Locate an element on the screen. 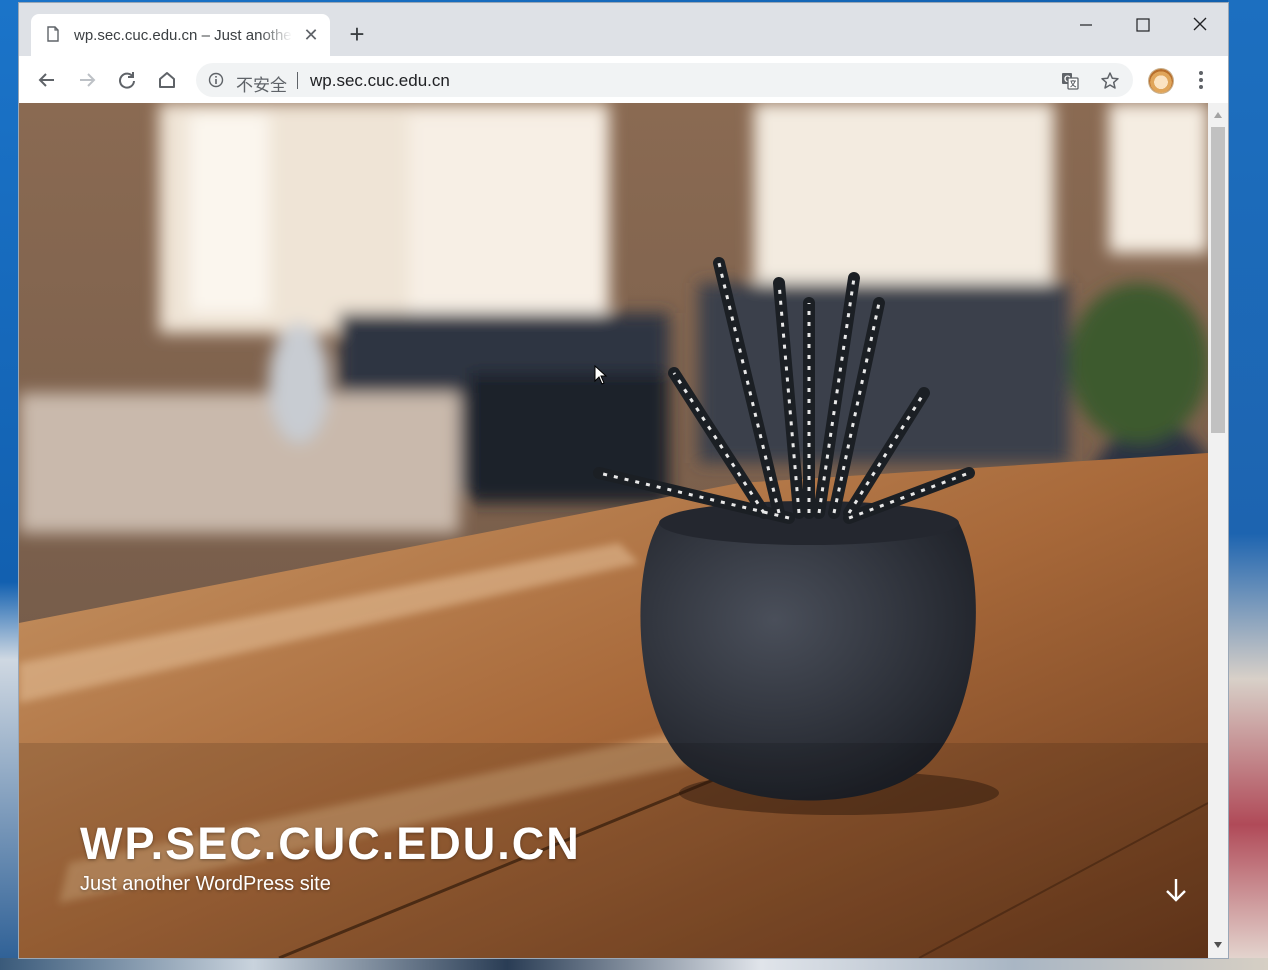 This screenshot has width=1268, height=970. browser-toolbar: 不安全 wp.sec.cuc.edu.cn G is located at coordinates (623, 80).